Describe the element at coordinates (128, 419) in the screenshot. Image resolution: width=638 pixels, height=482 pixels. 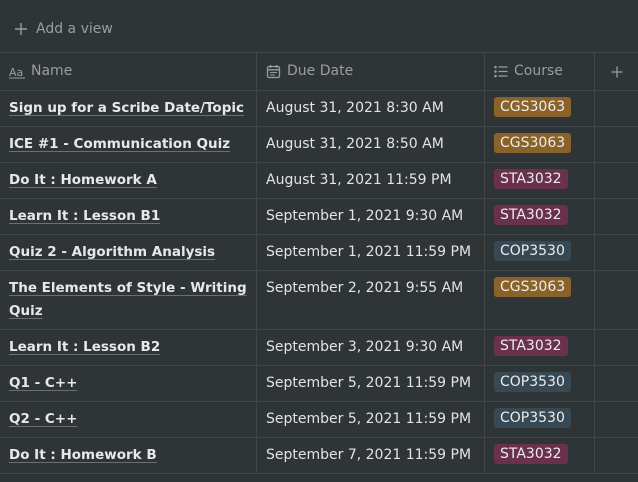
I see `name-cell: Q2 - C++` at that location.